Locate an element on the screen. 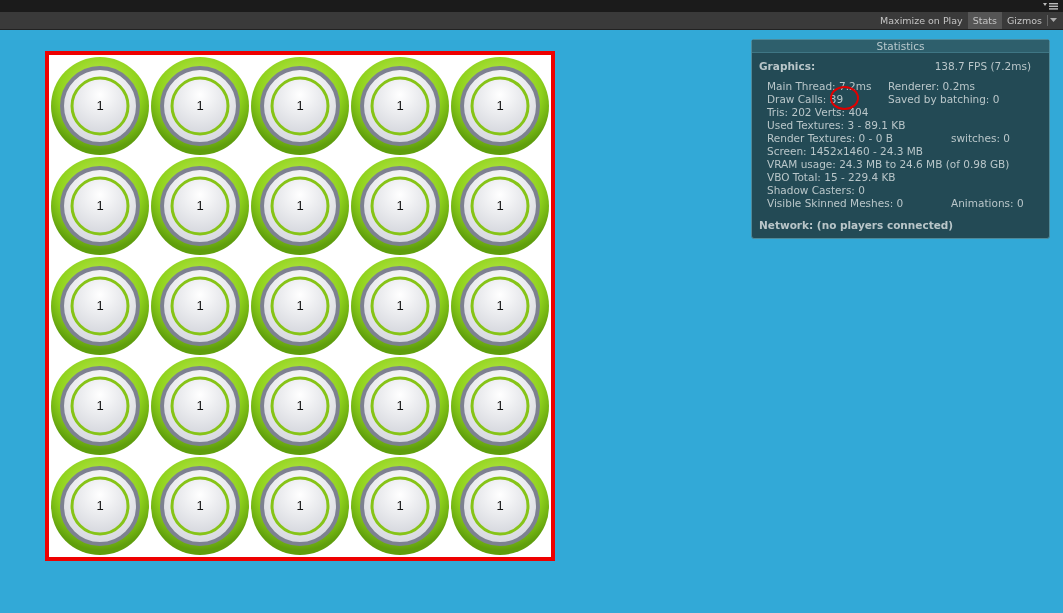  network-text: Network: (no players connected) is located at coordinates (856, 225).